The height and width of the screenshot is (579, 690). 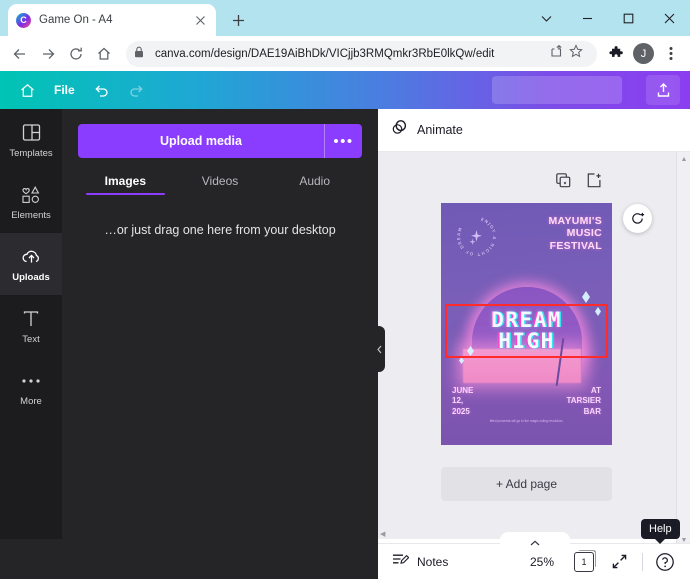 What do you see at coordinates (546, 18) in the screenshot?
I see `chevron-down-icon` at bounding box center [546, 18].